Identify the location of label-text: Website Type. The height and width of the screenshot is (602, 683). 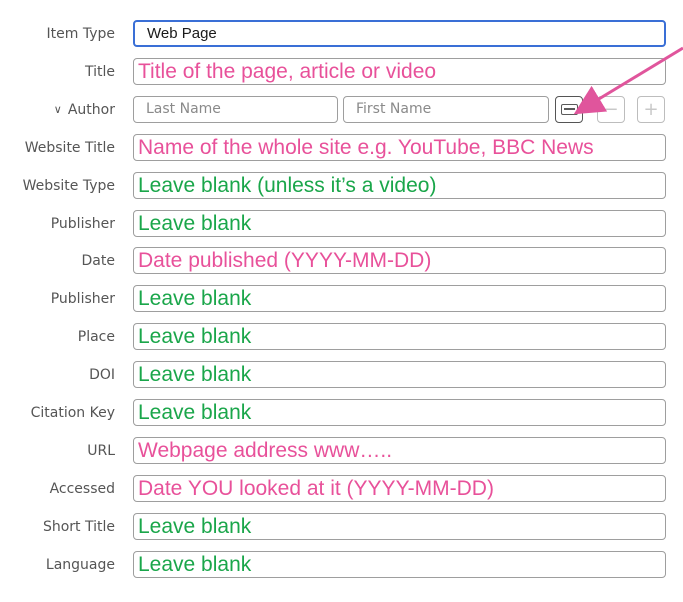
(68, 185).